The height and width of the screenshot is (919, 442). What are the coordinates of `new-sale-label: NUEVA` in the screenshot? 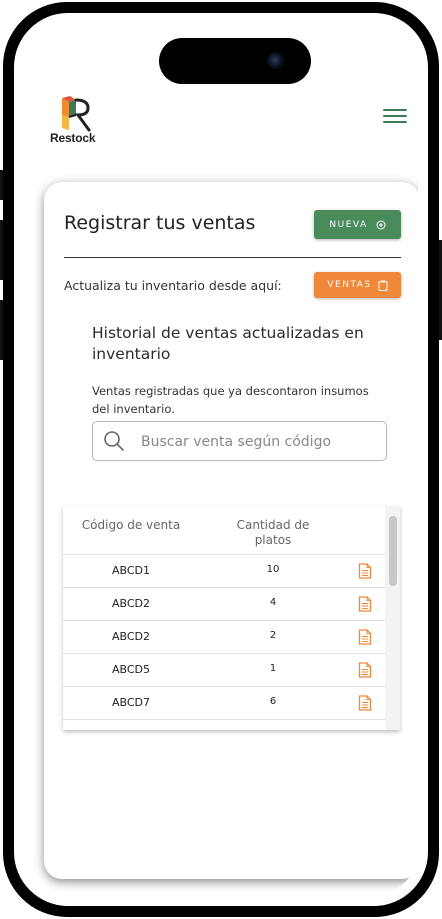 It's located at (348, 224).